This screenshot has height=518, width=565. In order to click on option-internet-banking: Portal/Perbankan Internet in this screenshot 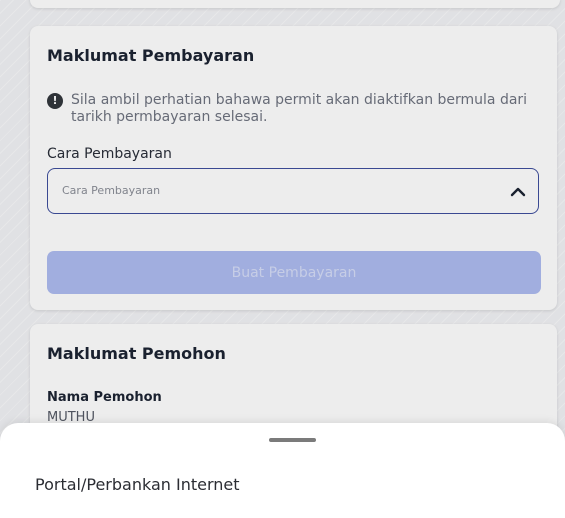, I will do `click(282, 485)`.